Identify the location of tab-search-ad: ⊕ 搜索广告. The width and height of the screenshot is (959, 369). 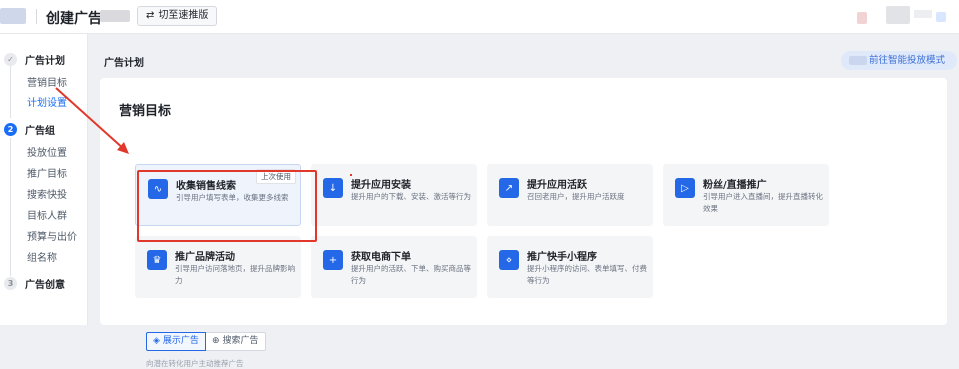
(235, 341).